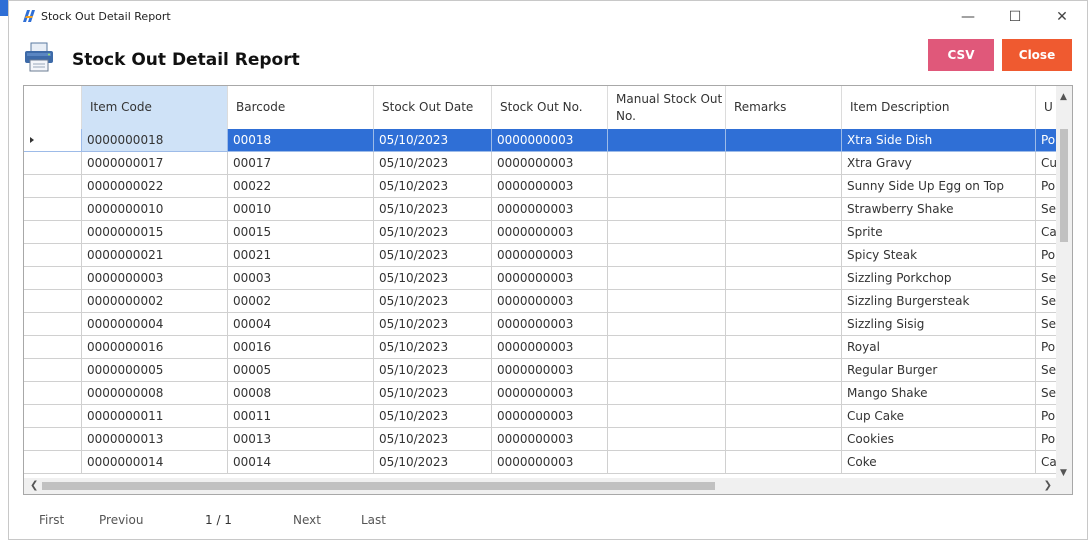  I want to click on cell-barcode: 00015, so click(301, 232).